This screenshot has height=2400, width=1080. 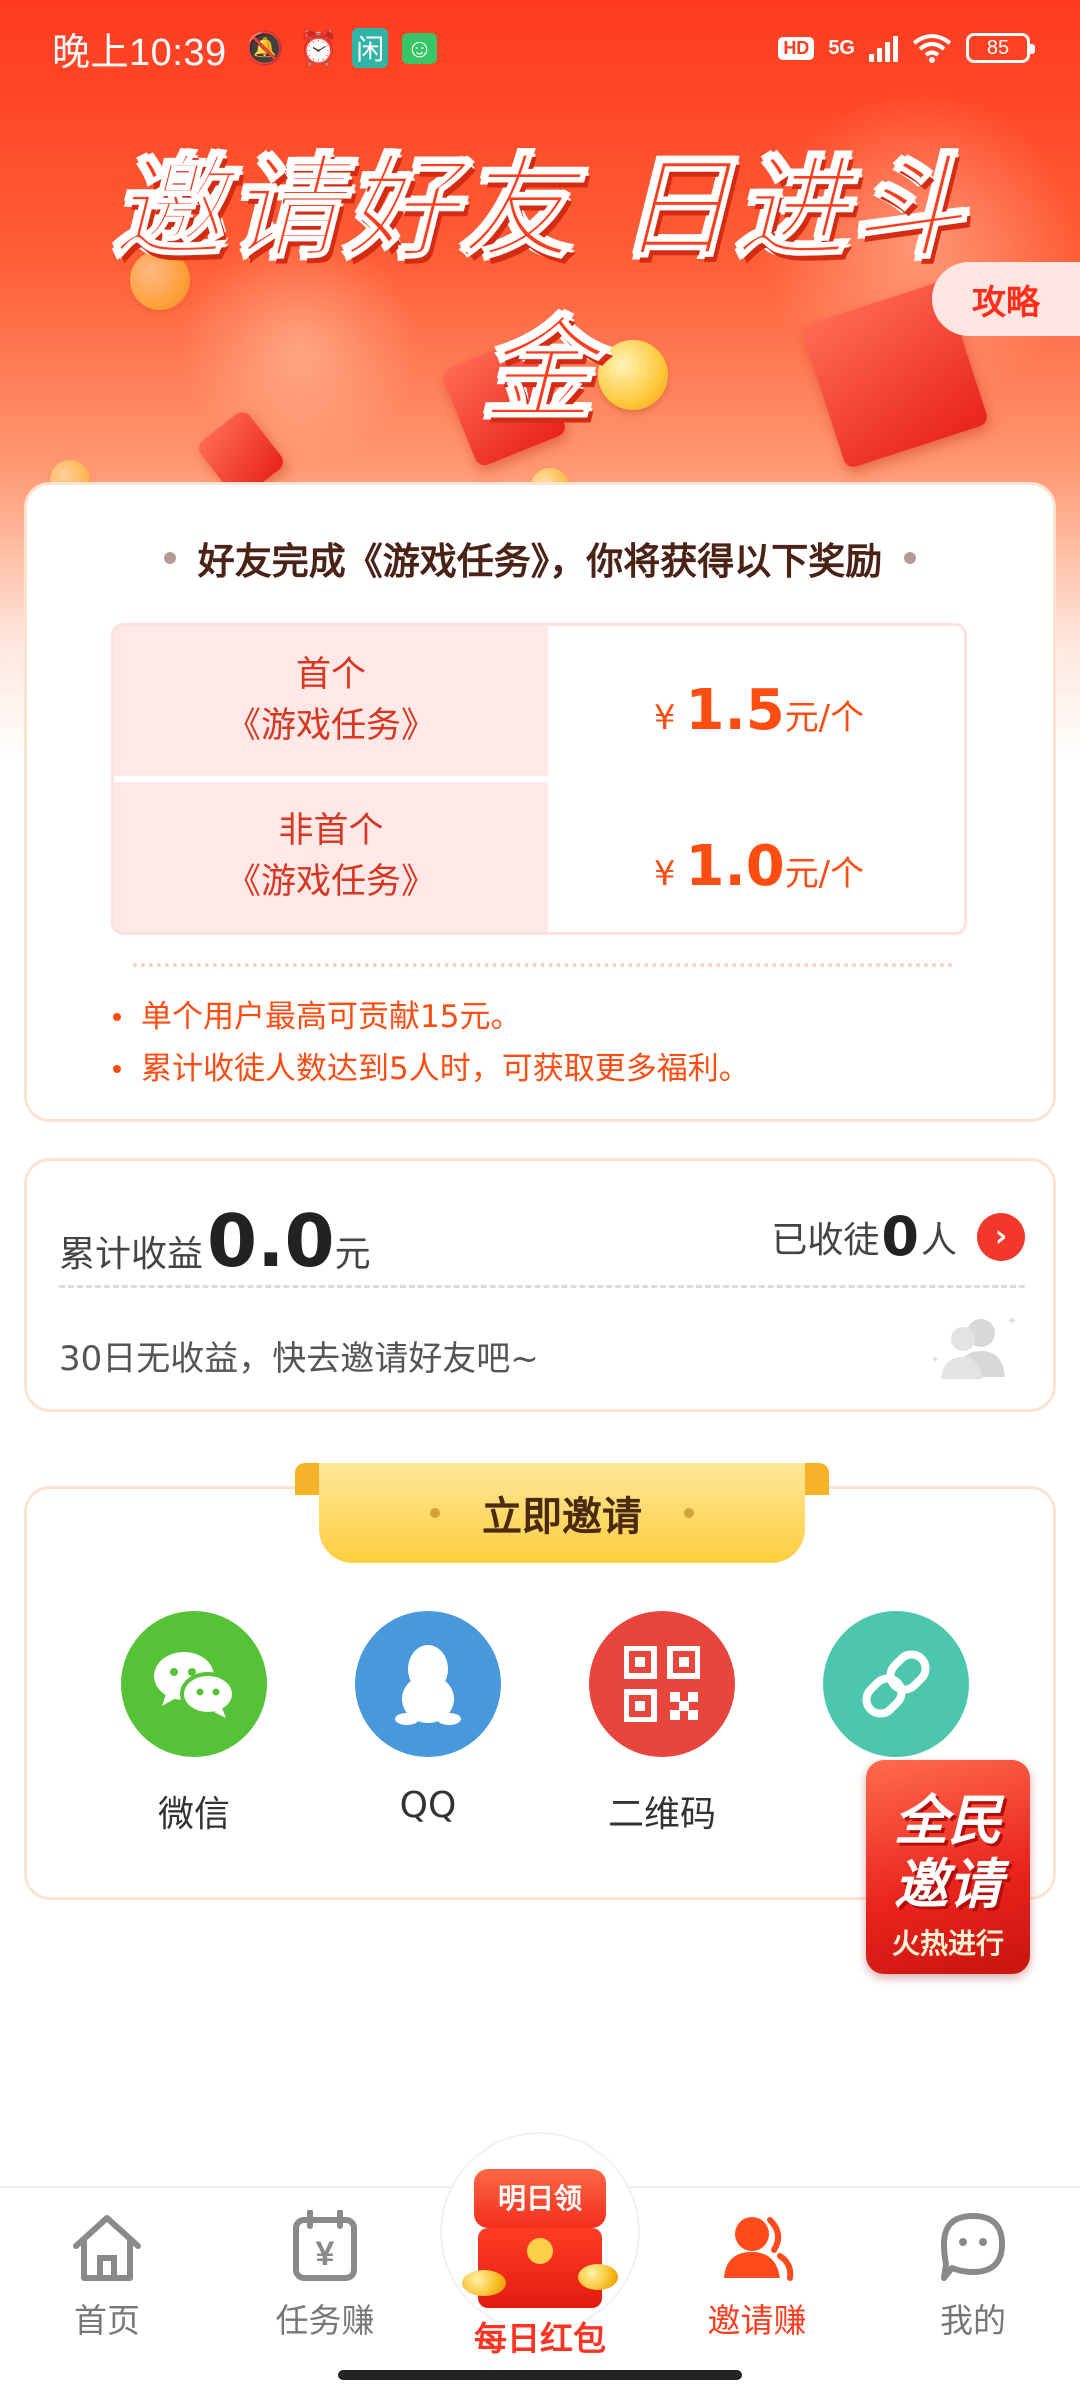 I want to click on invite-user-icon, so click(x=759, y=2249).